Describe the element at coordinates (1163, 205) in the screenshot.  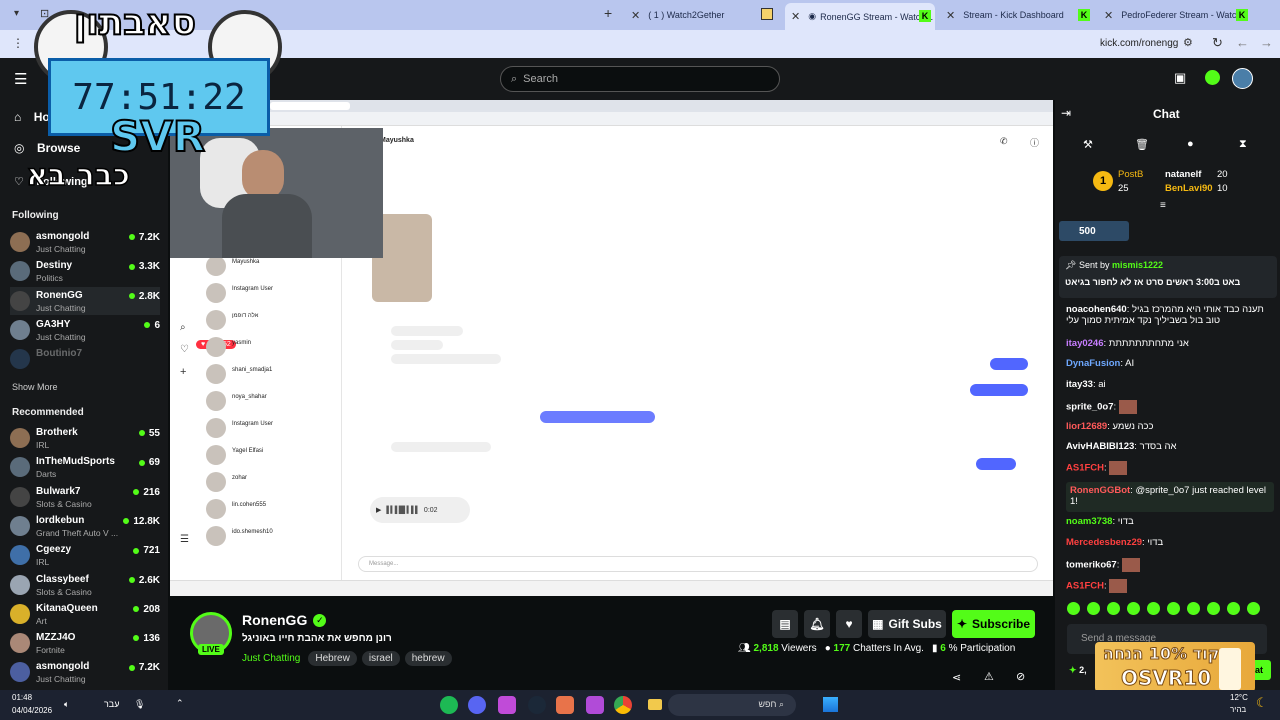
I see `expand-leaderboard-icon: ≡` at that location.